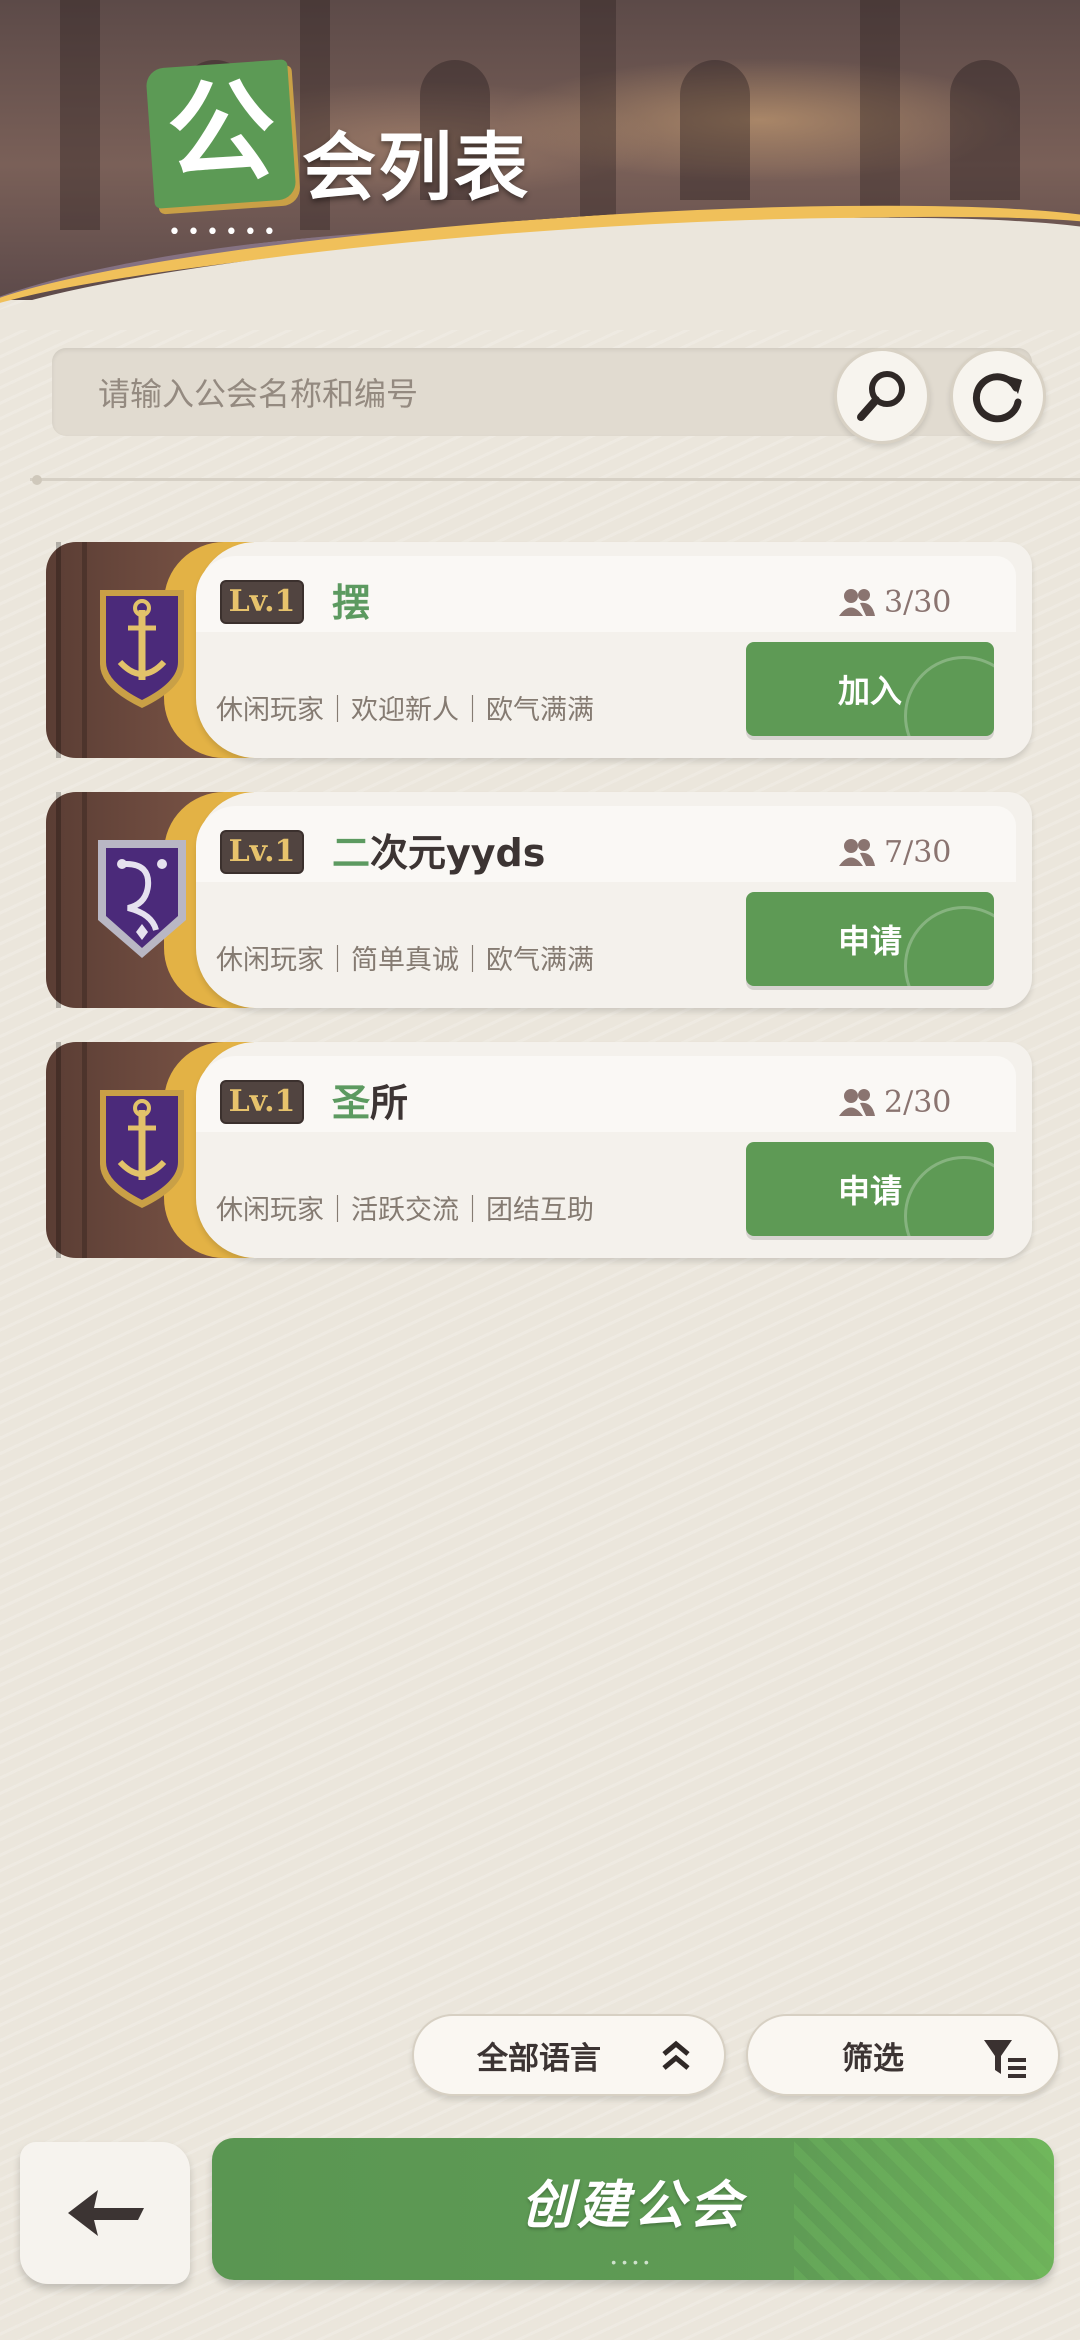  What do you see at coordinates (439, 853) in the screenshot?
I see `guild-name: 二次元yyds` at bounding box center [439, 853].